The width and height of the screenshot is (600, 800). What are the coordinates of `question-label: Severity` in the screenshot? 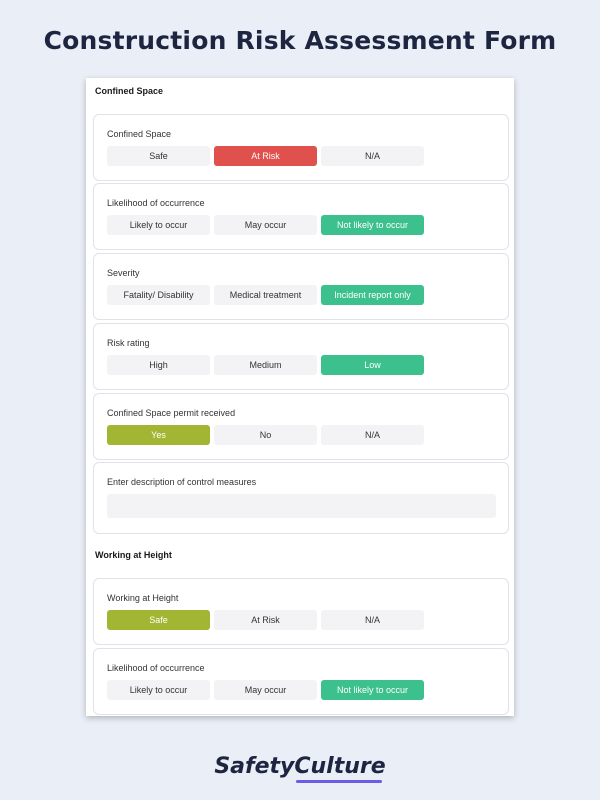 It's located at (123, 273).